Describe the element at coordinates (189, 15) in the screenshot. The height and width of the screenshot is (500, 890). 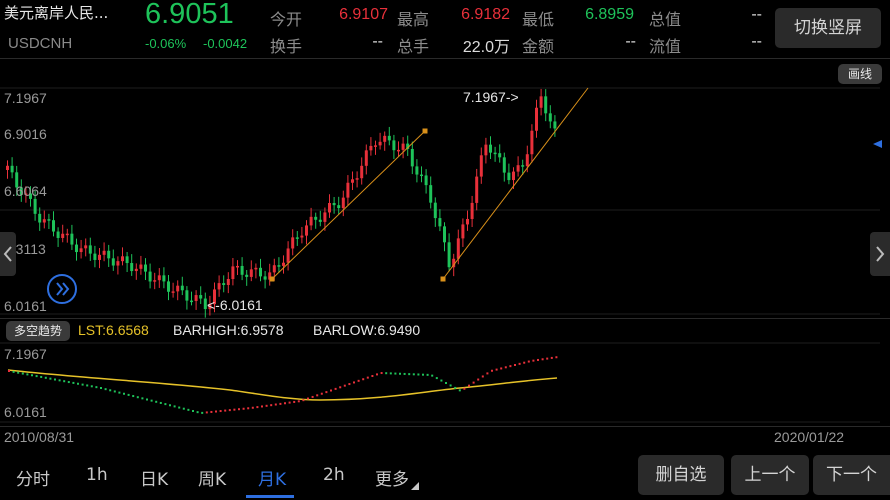
I see `last-price: 6.9051` at that location.